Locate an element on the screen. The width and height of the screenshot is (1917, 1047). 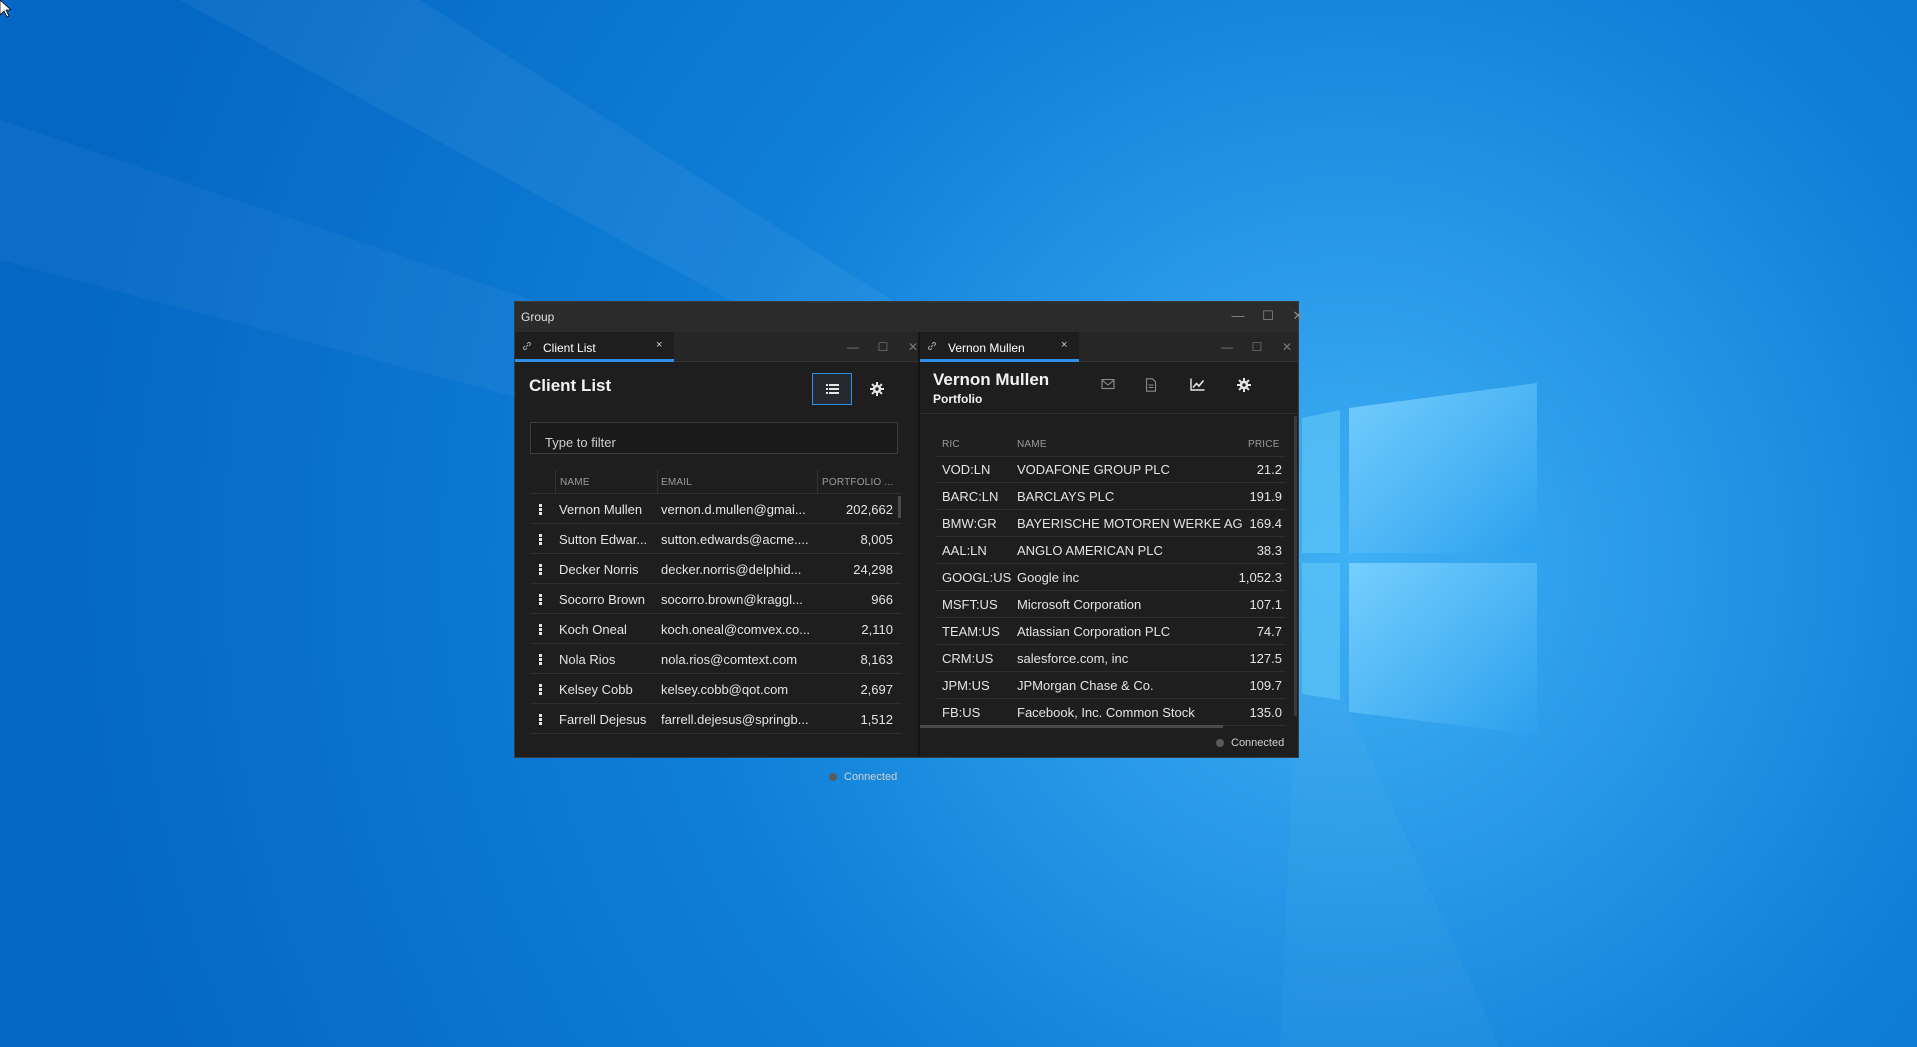
table-row: BMW:GR BAYERISCHE MOTOREN WERKE AG 169.4 is located at coordinates (1111, 523).